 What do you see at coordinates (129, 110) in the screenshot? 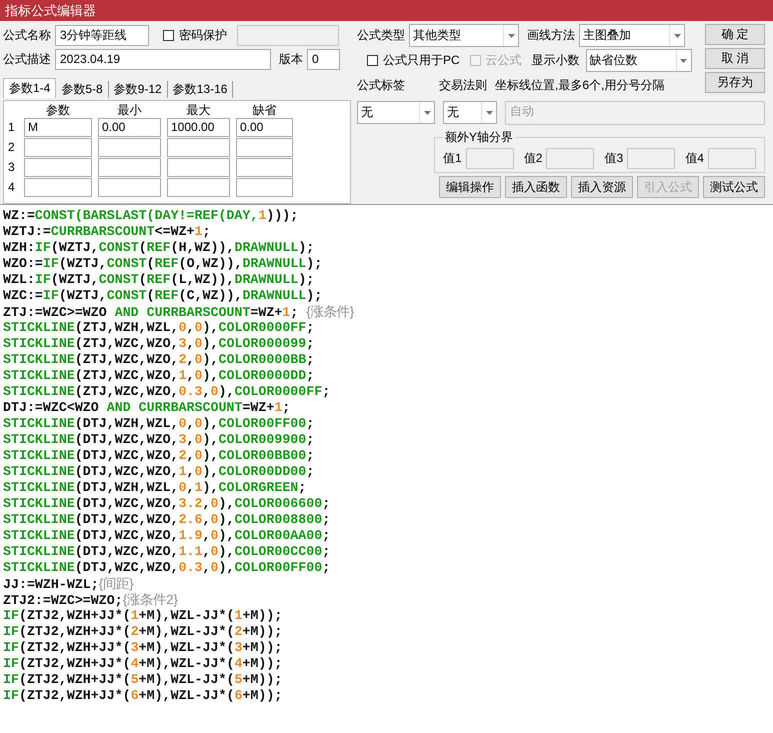
I see `column-header: 最小` at bounding box center [129, 110].